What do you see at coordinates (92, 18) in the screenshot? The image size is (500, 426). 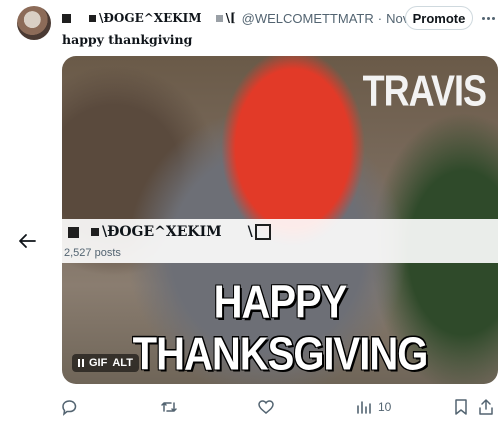 I see `name-square-icon` at bounding box center [92, 18].